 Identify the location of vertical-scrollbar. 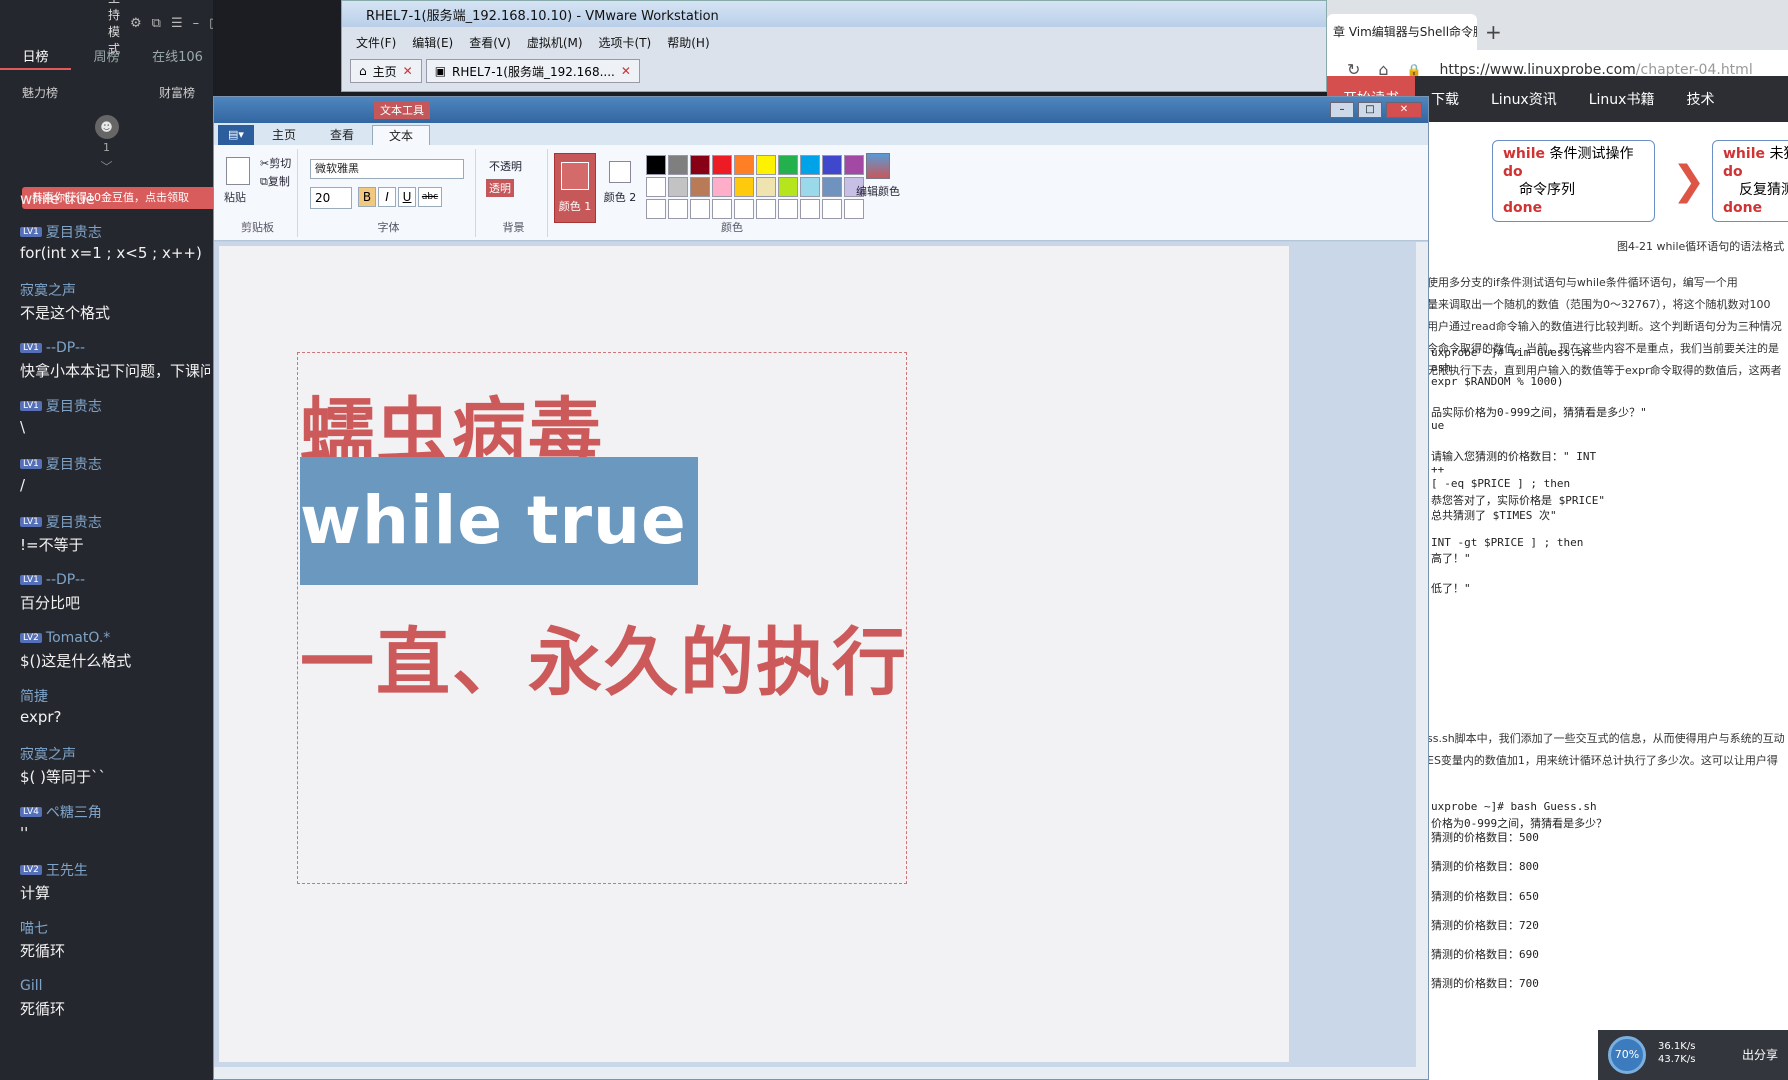
(1422, 660).